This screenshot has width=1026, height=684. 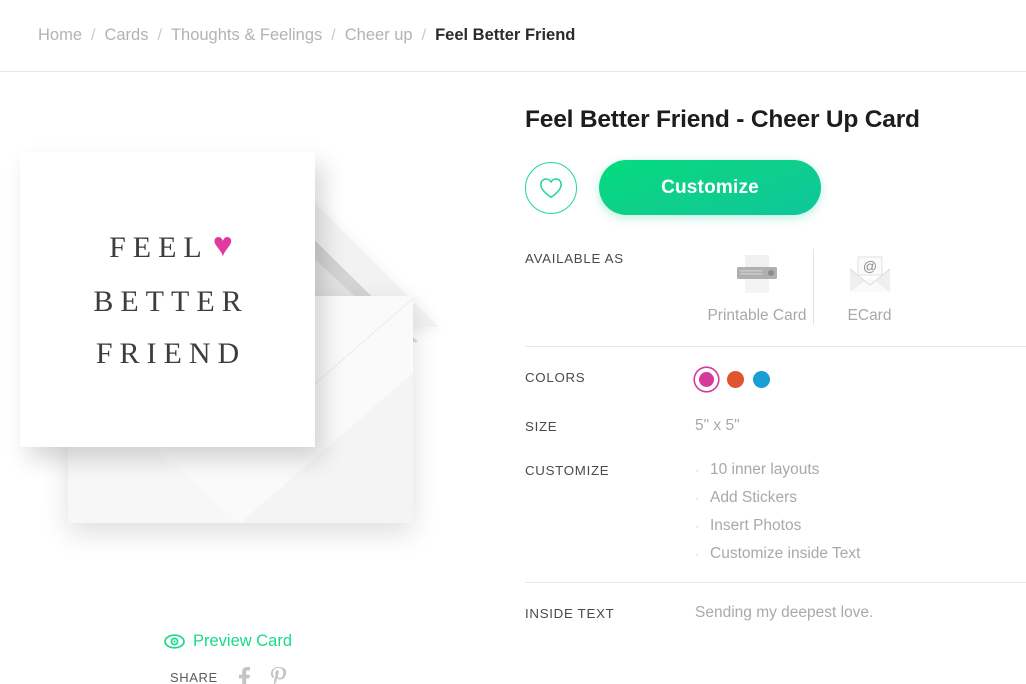 What do you see at coordinates (722, 119) in the screenshot?
I see `page-title: Feel Better Friend - Cheer Up Card` at bounding box center [722, 119].